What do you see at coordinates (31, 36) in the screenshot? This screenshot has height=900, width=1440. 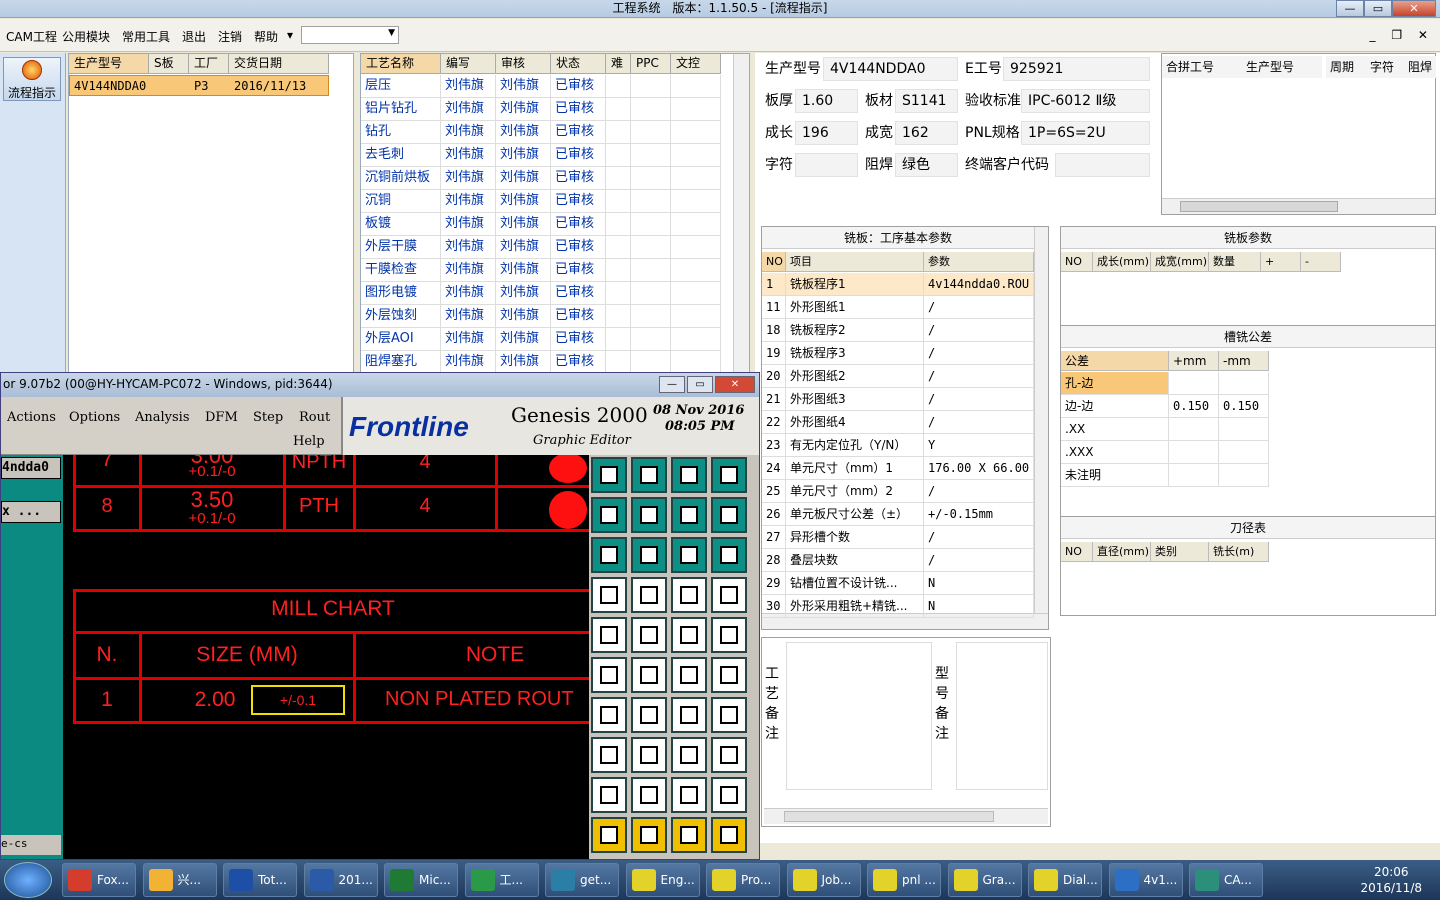 I see `menu-cam: CAM工程` at bounding box center [31, 36].